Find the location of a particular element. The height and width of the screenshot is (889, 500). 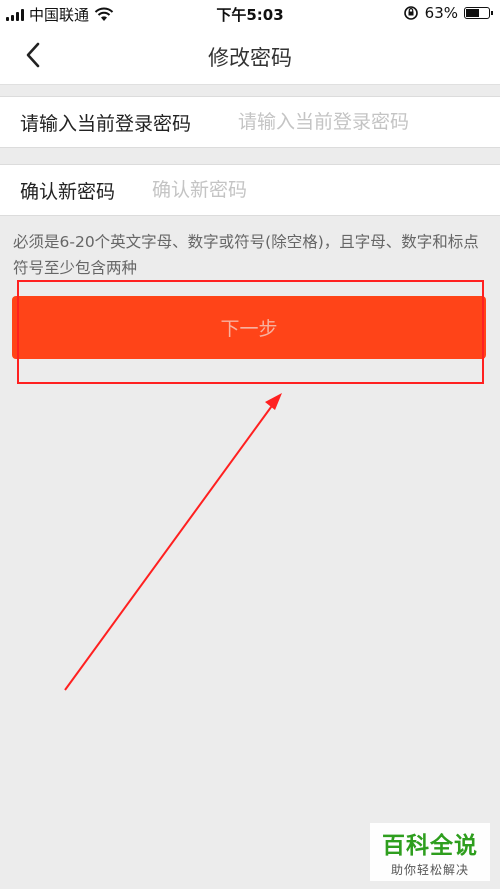

current-password-row: 请输入当前登录密码 is located at coordinates (250, 122).